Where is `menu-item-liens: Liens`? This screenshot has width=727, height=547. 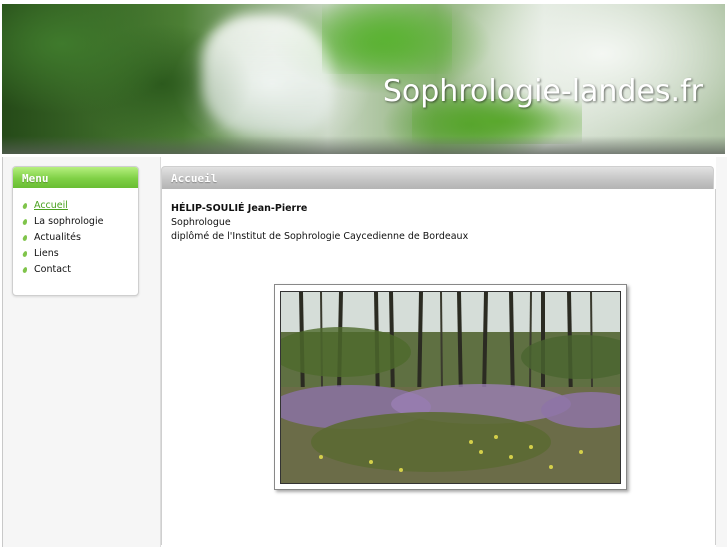 menu-item-liens: Liens is located at coordinates (75, 254).